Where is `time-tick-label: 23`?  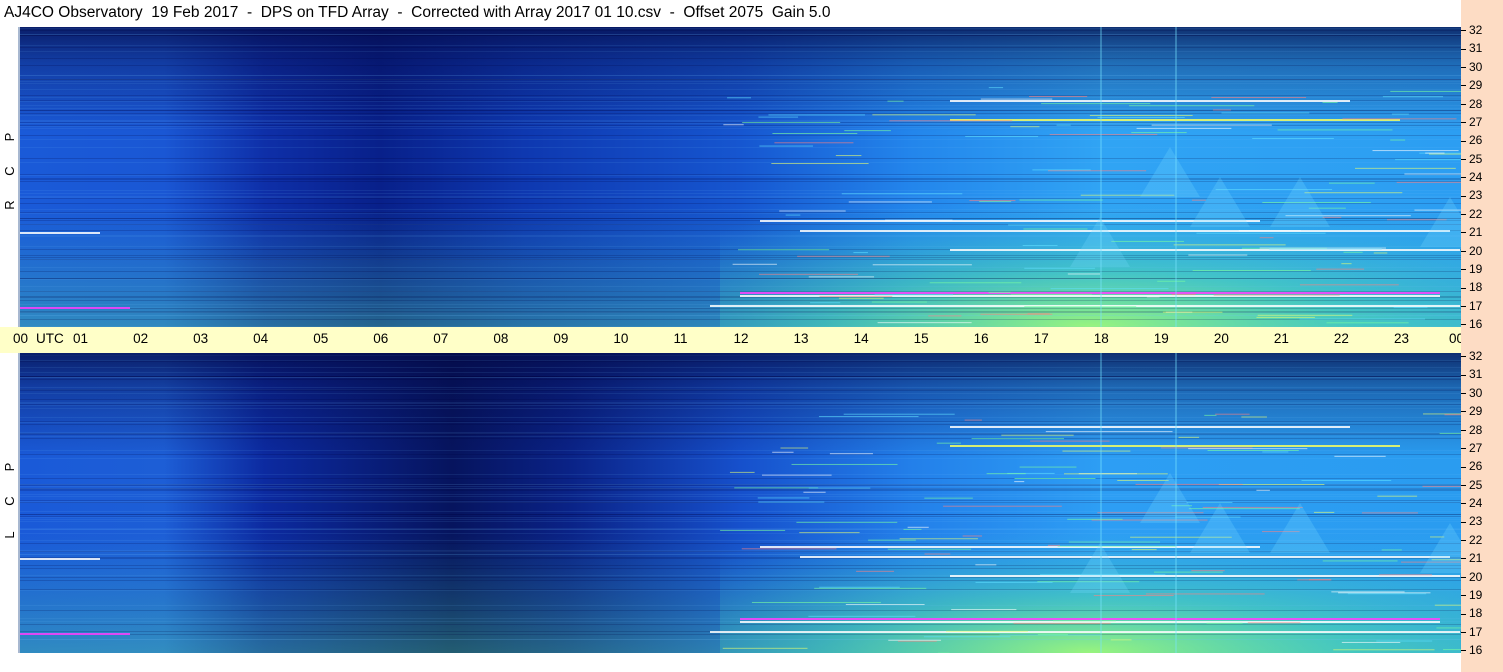 time-tick-label: 23 is located at coordinates (1401, 338).